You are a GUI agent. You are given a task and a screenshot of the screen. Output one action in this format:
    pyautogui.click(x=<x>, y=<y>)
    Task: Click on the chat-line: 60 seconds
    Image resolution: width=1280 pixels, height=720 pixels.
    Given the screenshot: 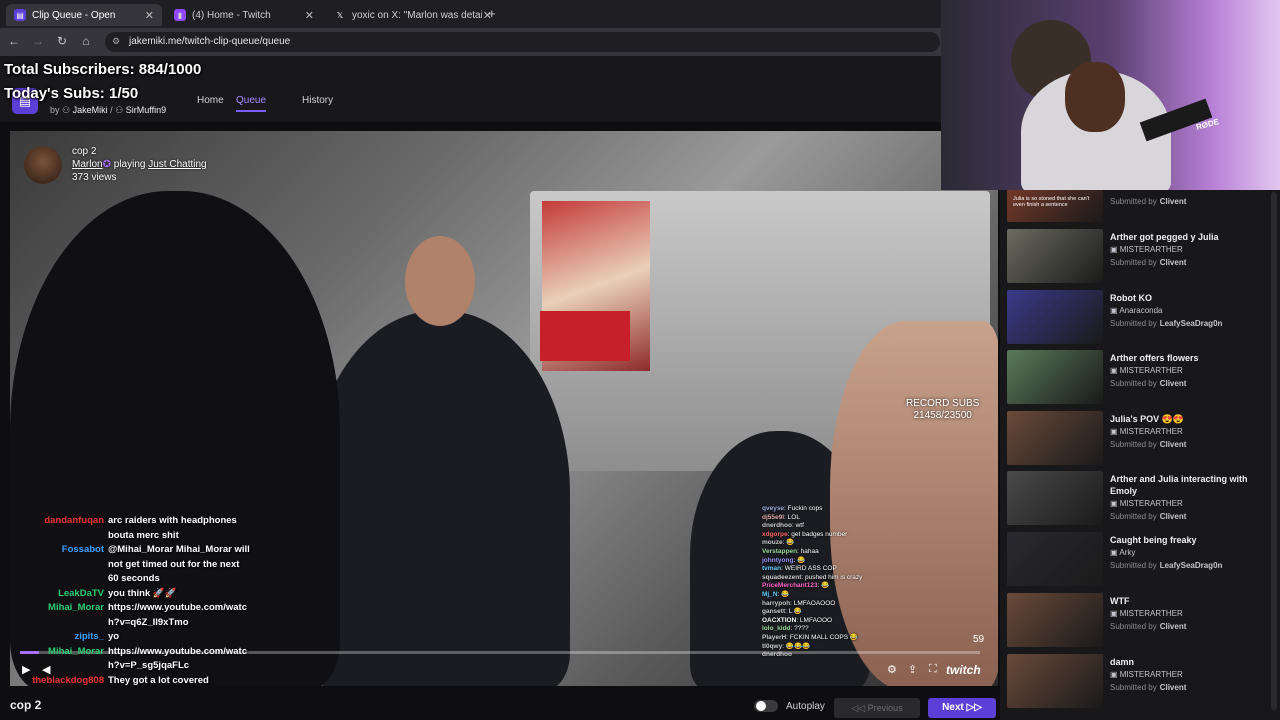 What is the action you would take?
    pyautogui.click(x=137, y=579)
    